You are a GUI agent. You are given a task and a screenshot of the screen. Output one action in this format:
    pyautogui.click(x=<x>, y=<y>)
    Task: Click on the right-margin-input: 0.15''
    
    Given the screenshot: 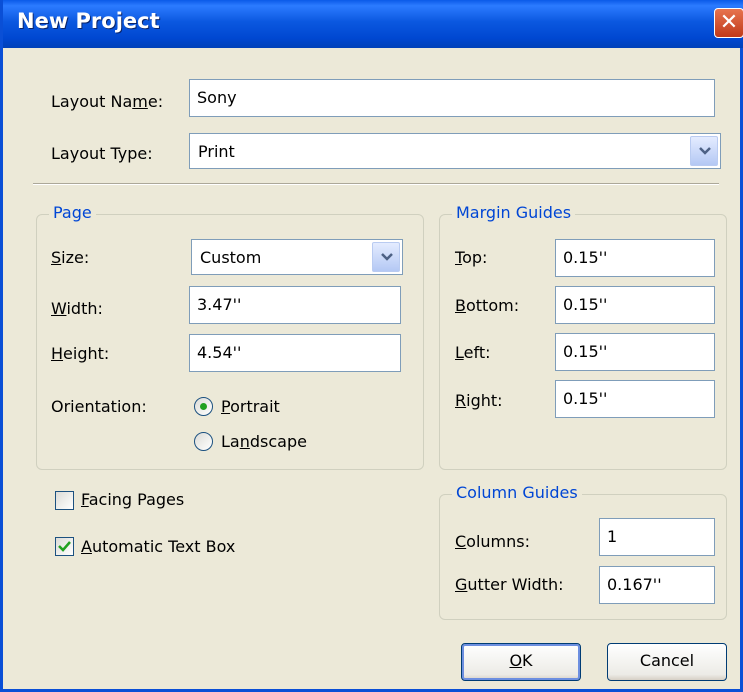 What is the action you would take?
    pyautogui.click(x=635, y=399)
    